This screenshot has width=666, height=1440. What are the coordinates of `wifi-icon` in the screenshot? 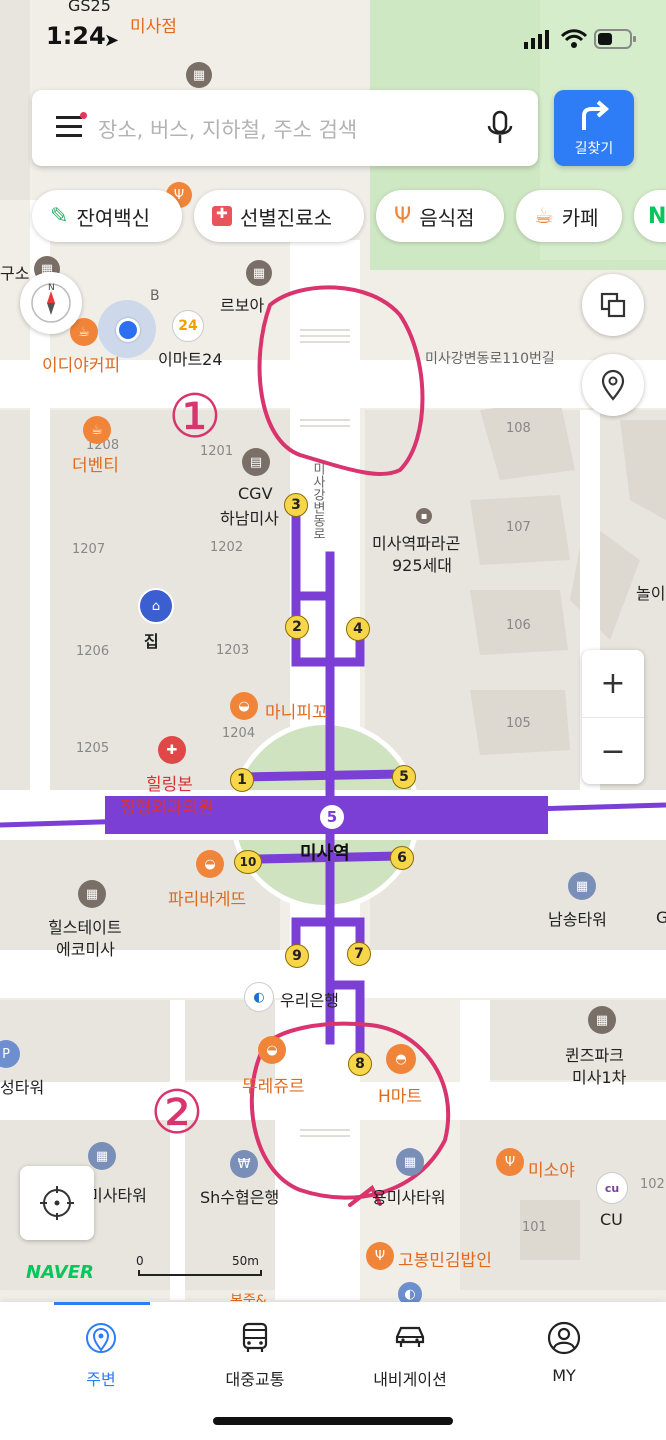 It's located at (574, 38).